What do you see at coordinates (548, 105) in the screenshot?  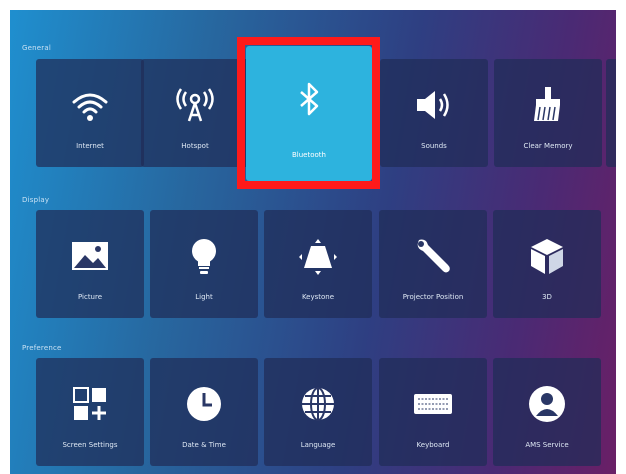 I see `broom-icon` at bounding box center [548, 105].